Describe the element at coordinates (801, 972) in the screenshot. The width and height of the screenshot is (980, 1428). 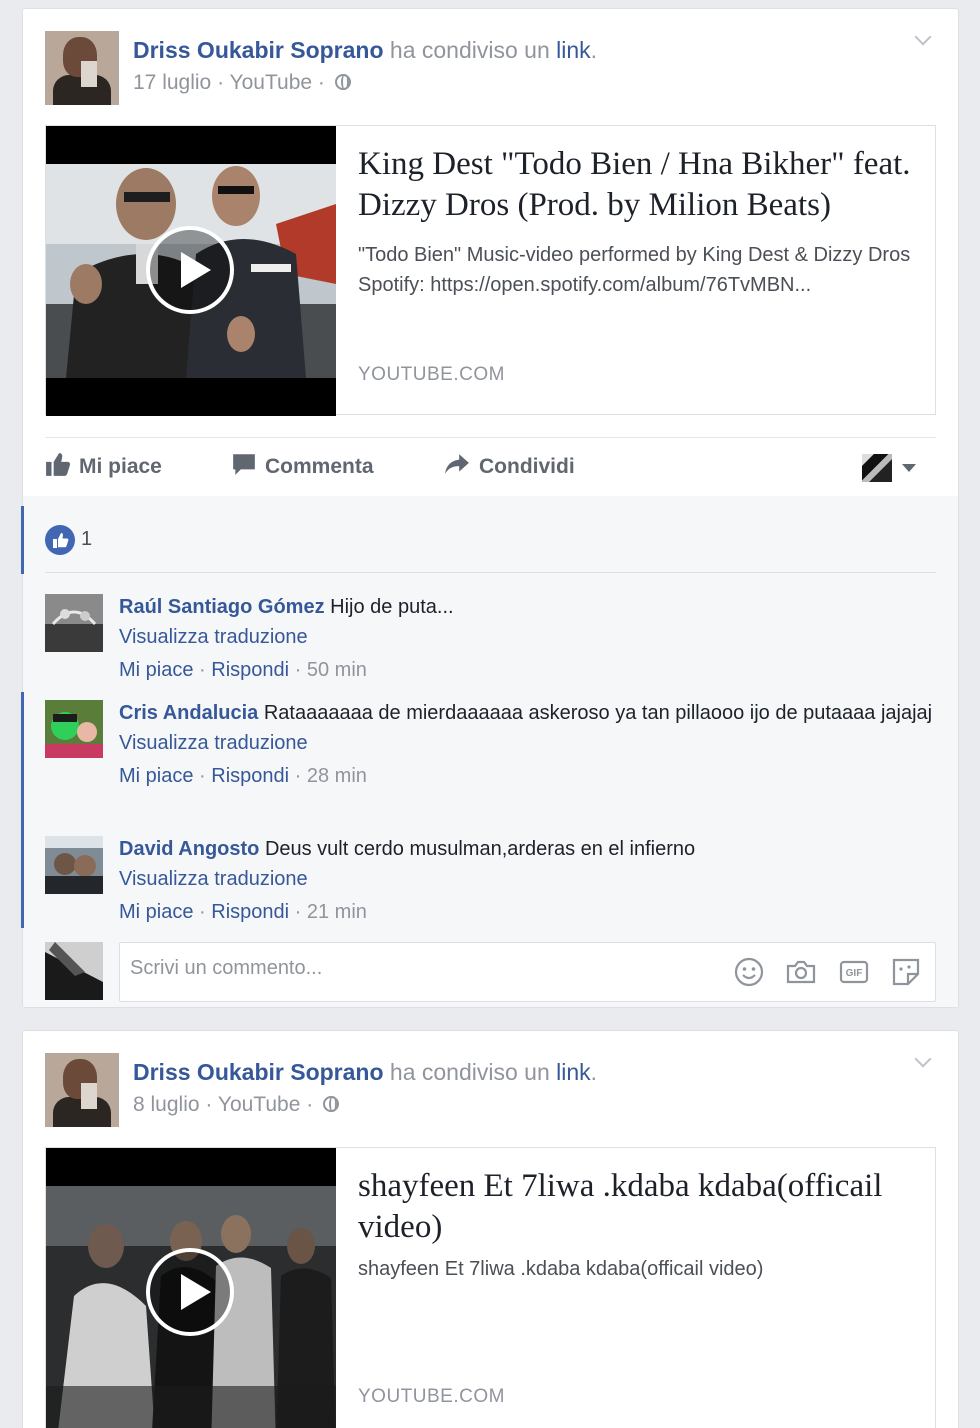
I see `camera-icon` at that location.